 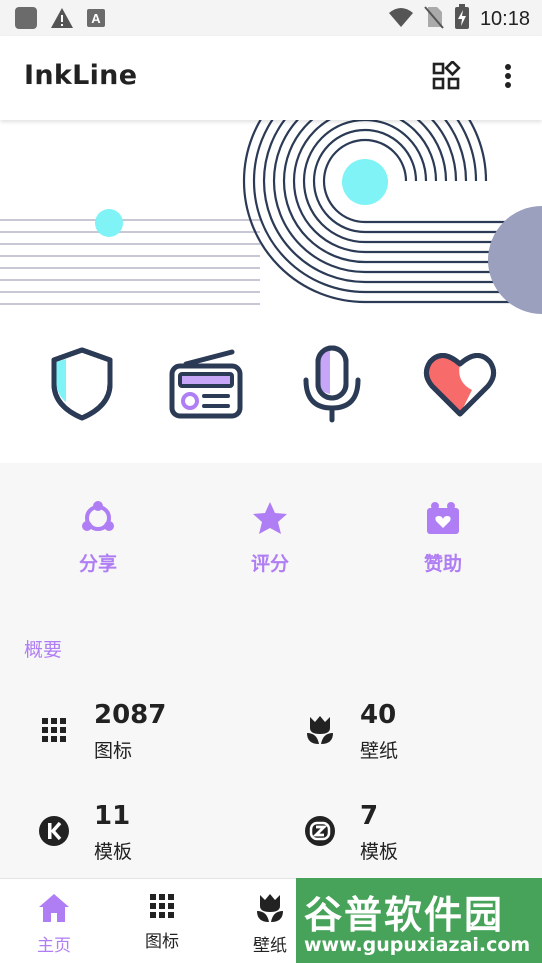 I want to click on widgets-icon, so click(x=446, y=77).